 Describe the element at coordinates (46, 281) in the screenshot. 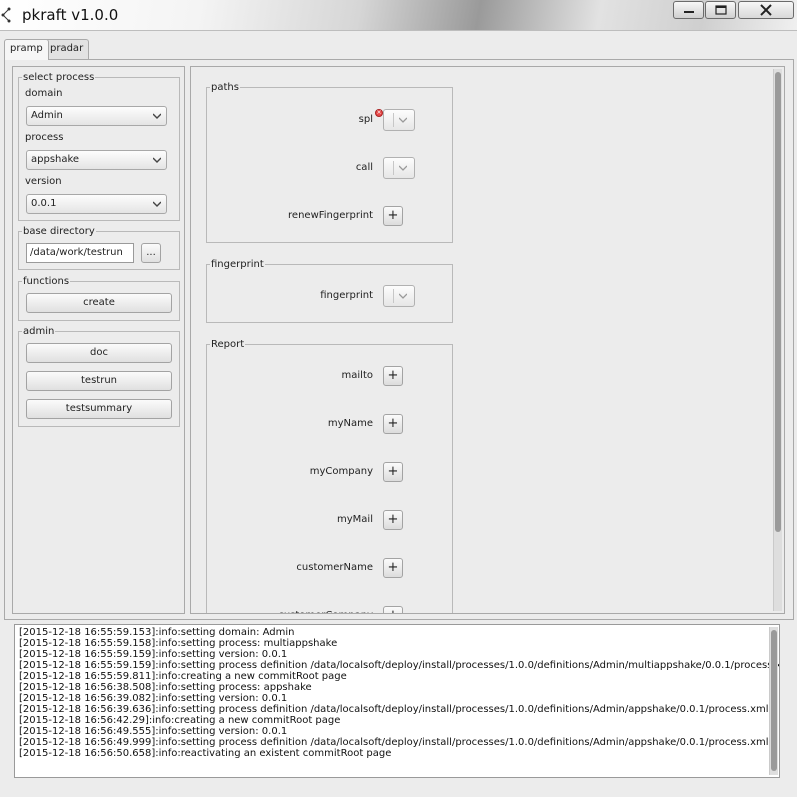

I see `functions-legend: functions` at that location.